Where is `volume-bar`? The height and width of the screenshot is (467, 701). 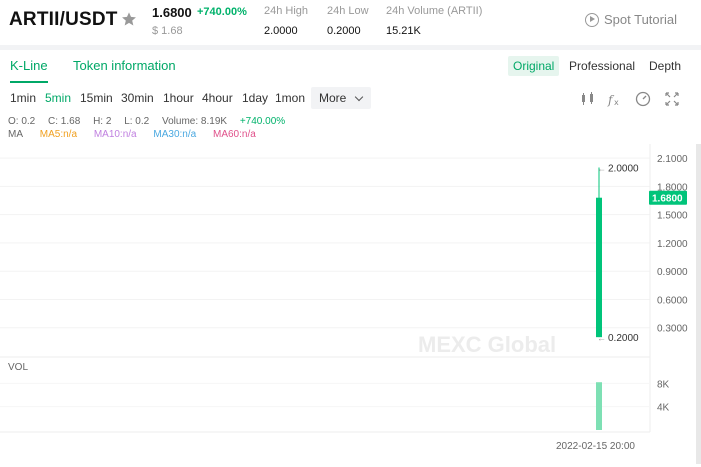
volume-bar is located at coordinates (599, 406).